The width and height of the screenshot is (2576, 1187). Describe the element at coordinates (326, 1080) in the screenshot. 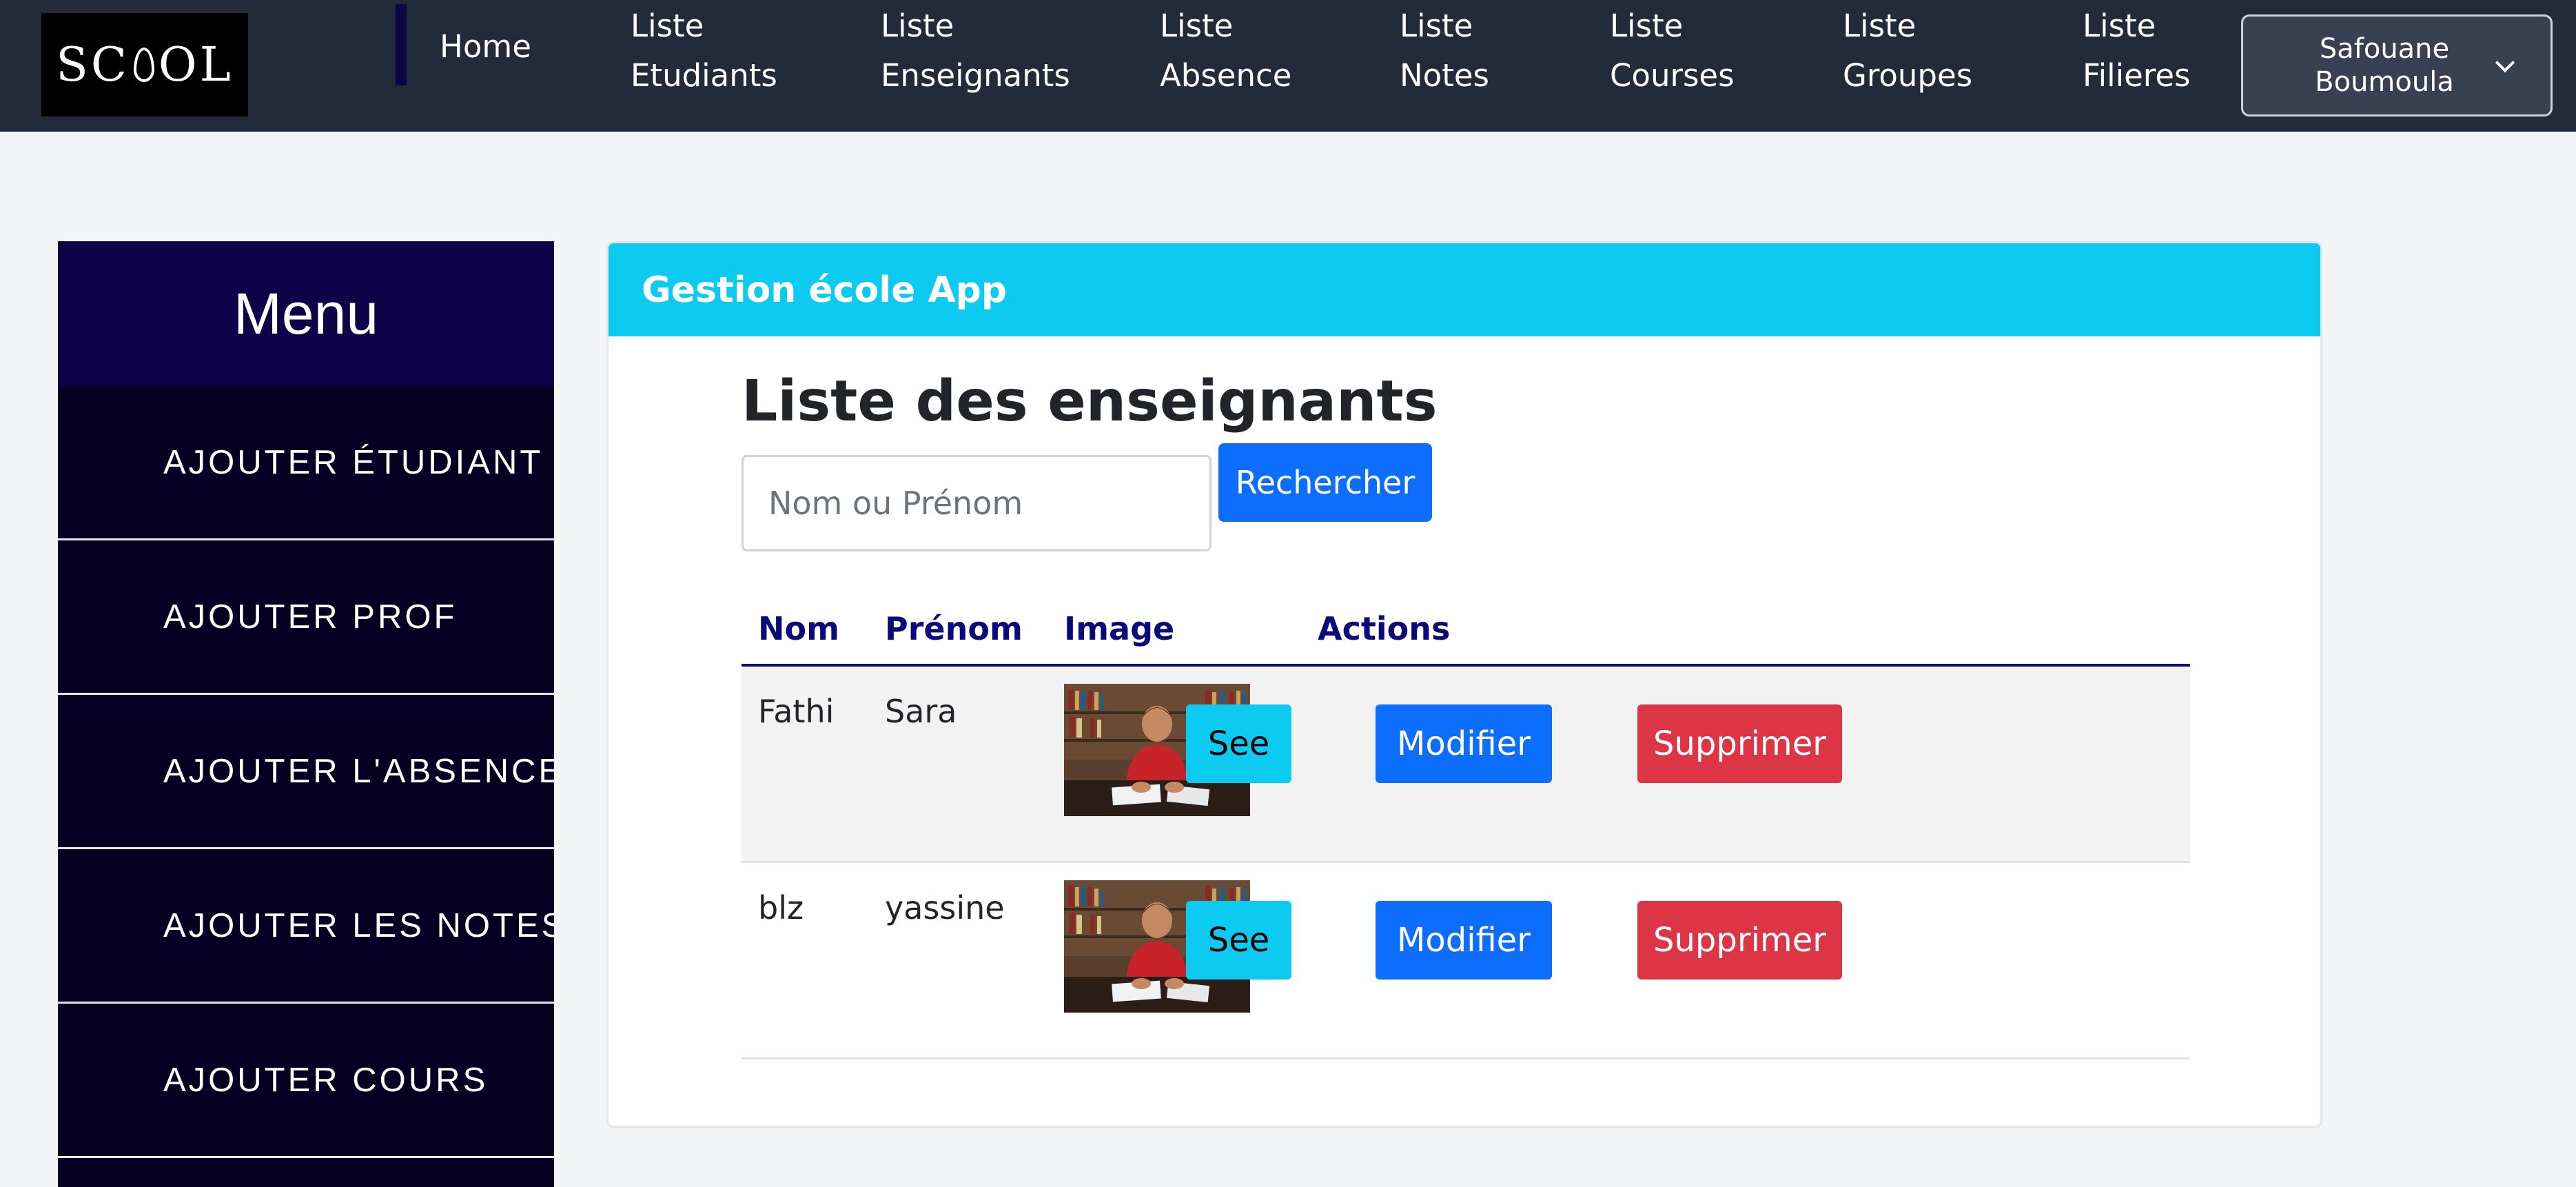

I see `sidebar-item-label: Ajouter Cours` at that location.